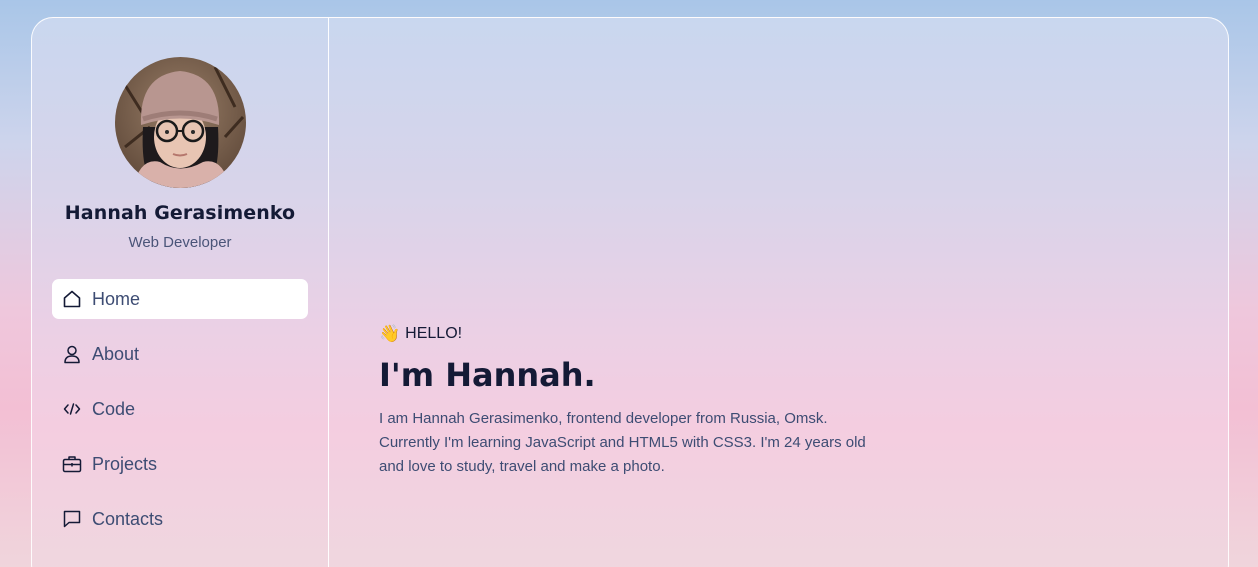  Describe the element at coordinates (180, 409) in the screenshot. I see `sidebar-item-code: Code` at that location.